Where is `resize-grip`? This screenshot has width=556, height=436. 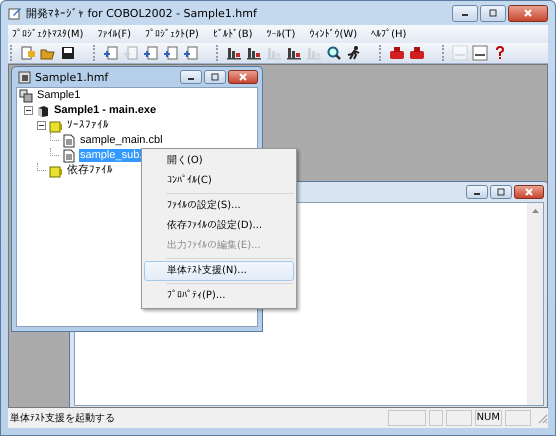
resize-grip is located at coordinates (542, 418).